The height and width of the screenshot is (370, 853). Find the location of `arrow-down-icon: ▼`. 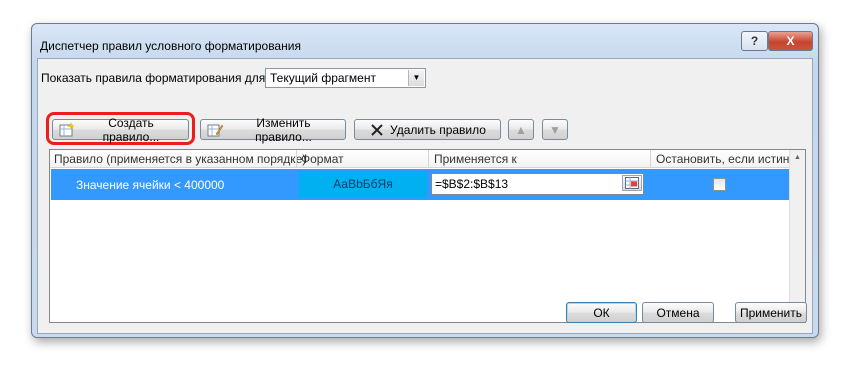

arrow-down-icon: ▼ is located at coordinates (555, 129).